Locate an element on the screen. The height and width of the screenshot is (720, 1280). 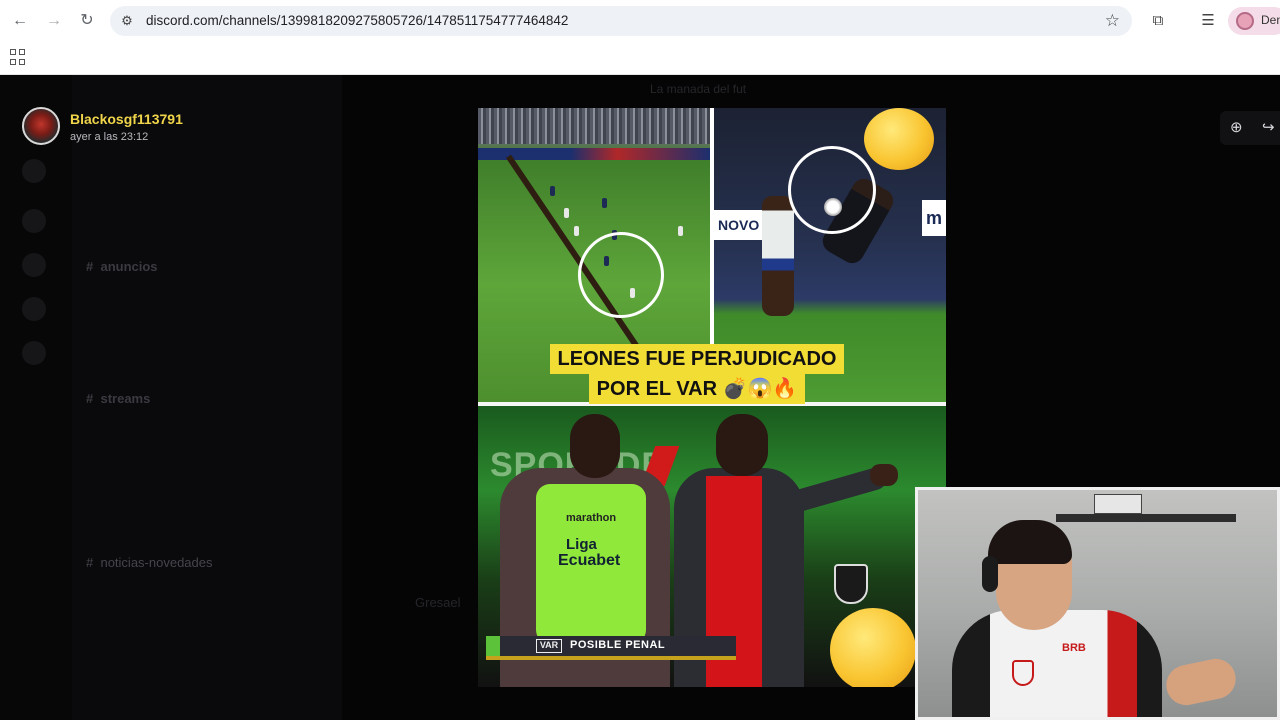
headline-line2: POR EL VAR 💣😱🔥 is located at coordinates (697, 389).